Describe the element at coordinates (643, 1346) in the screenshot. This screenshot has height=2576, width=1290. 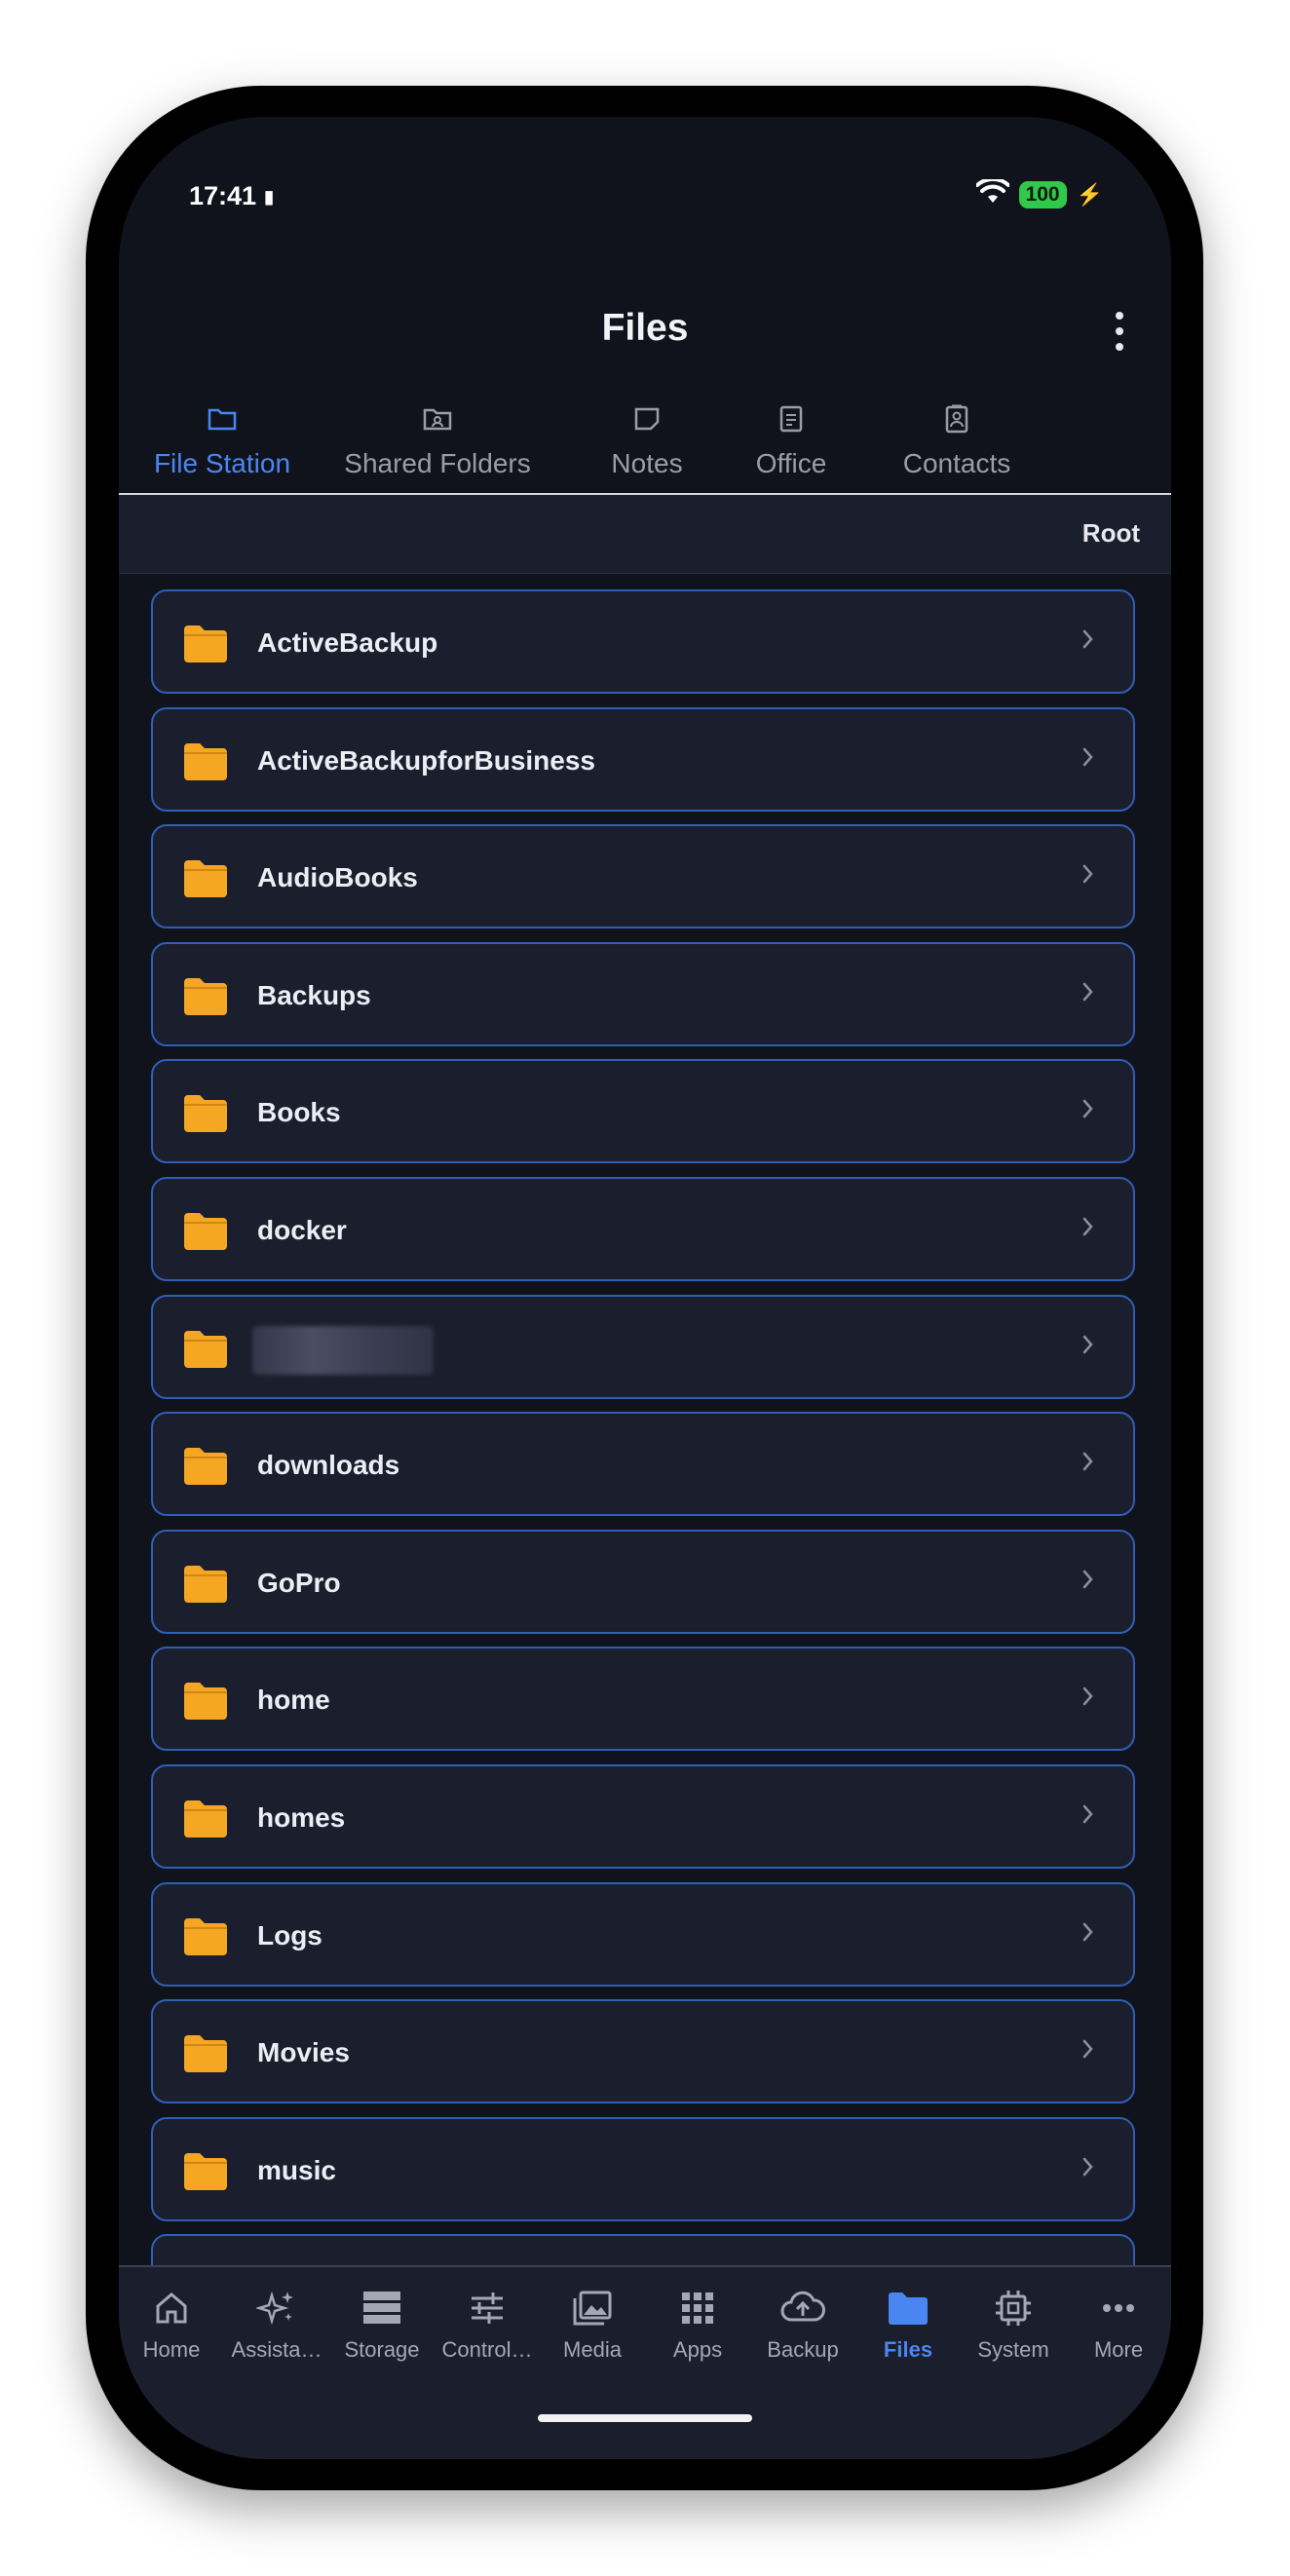
I see `folder-row` at that location.